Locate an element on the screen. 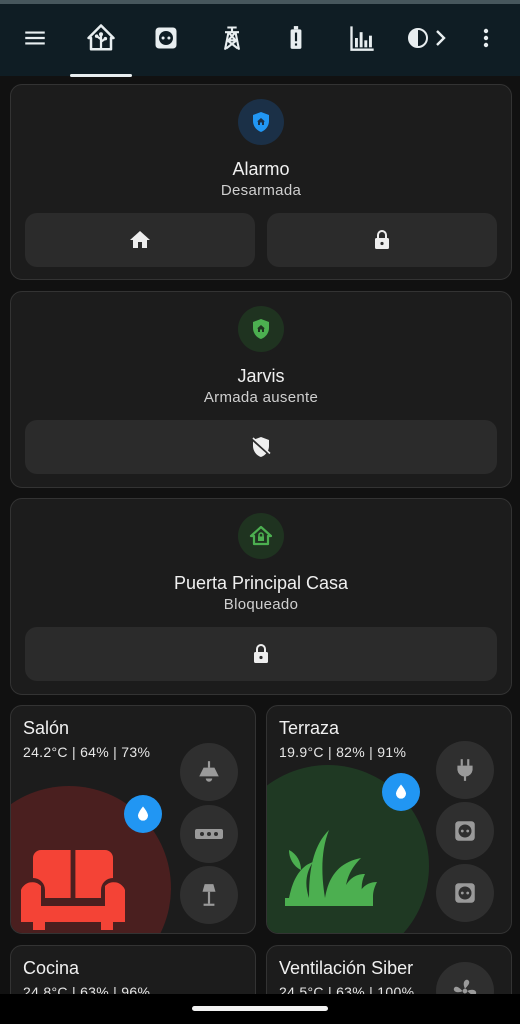 The width and height of the screenshot is (520, 1024). led-strip-button is located at coordinates (209, 834).